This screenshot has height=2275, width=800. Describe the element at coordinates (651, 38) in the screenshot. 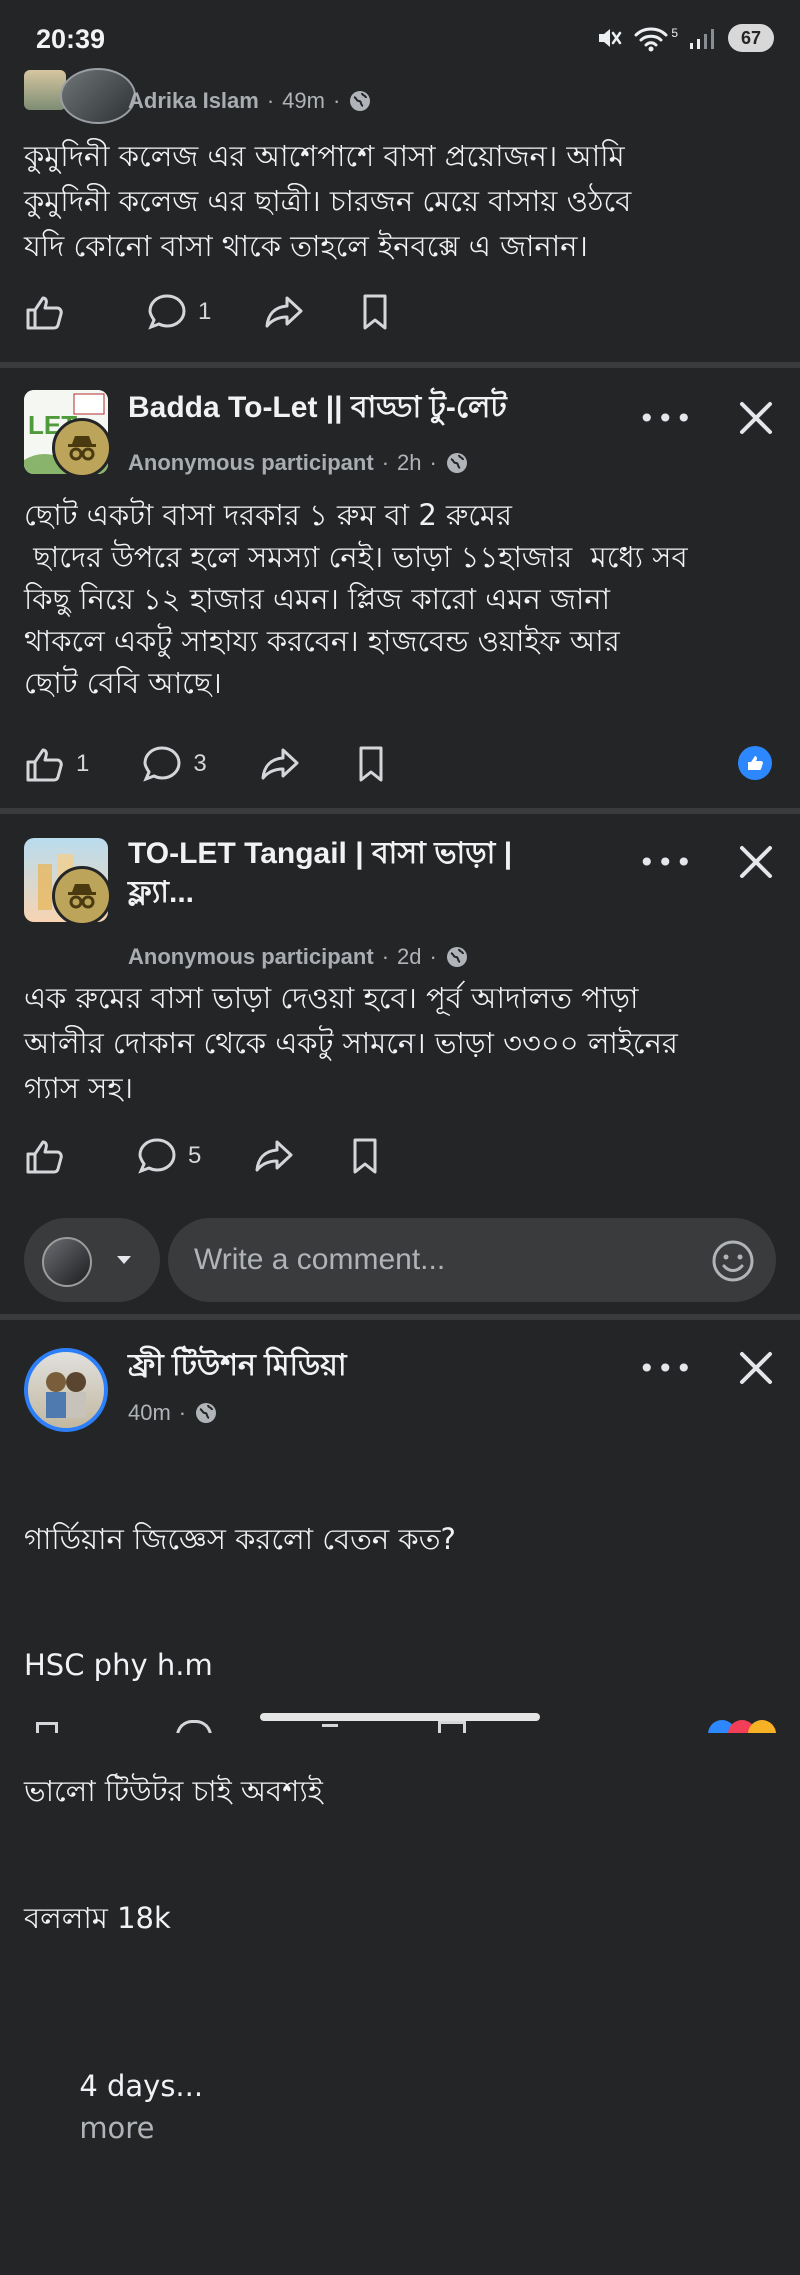

I see `wifi-icon` at that location.